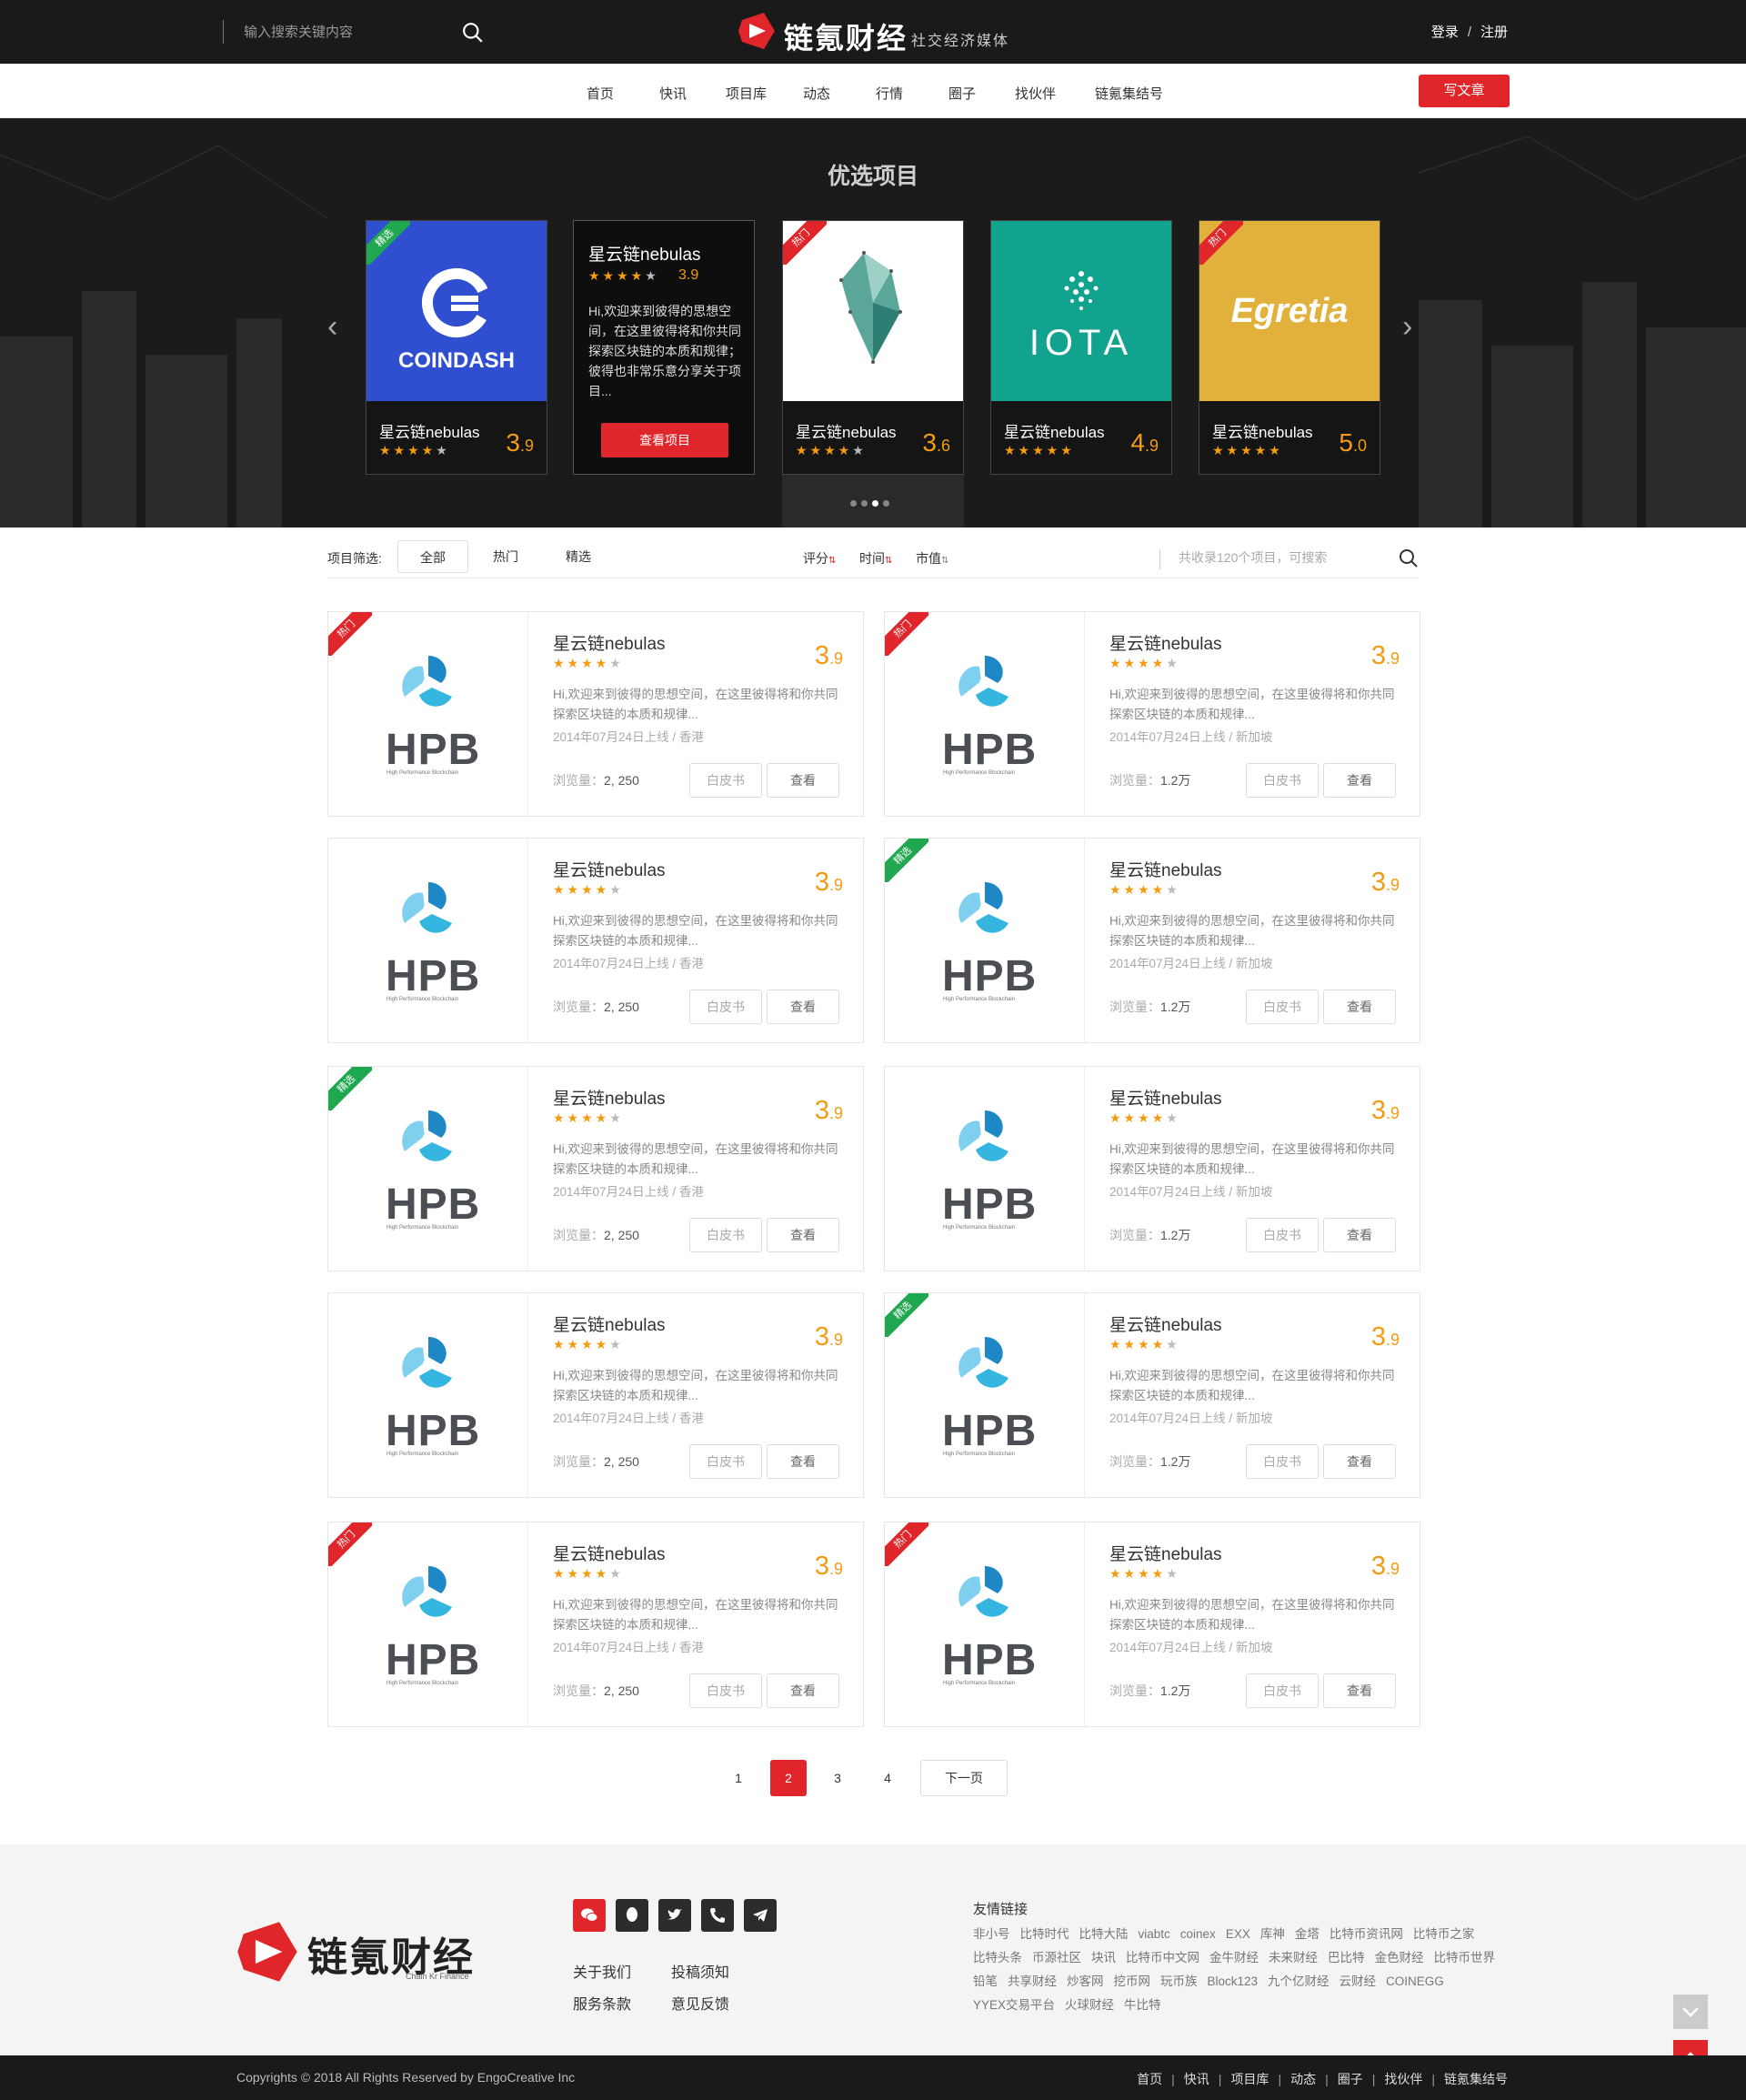 The height and width of the screenshot is (2100, 1746). What do you see at coordinates (1273, 1935) in the screenshot?
I see `friend-link: 库神` at bounding box center [1273, 1935].